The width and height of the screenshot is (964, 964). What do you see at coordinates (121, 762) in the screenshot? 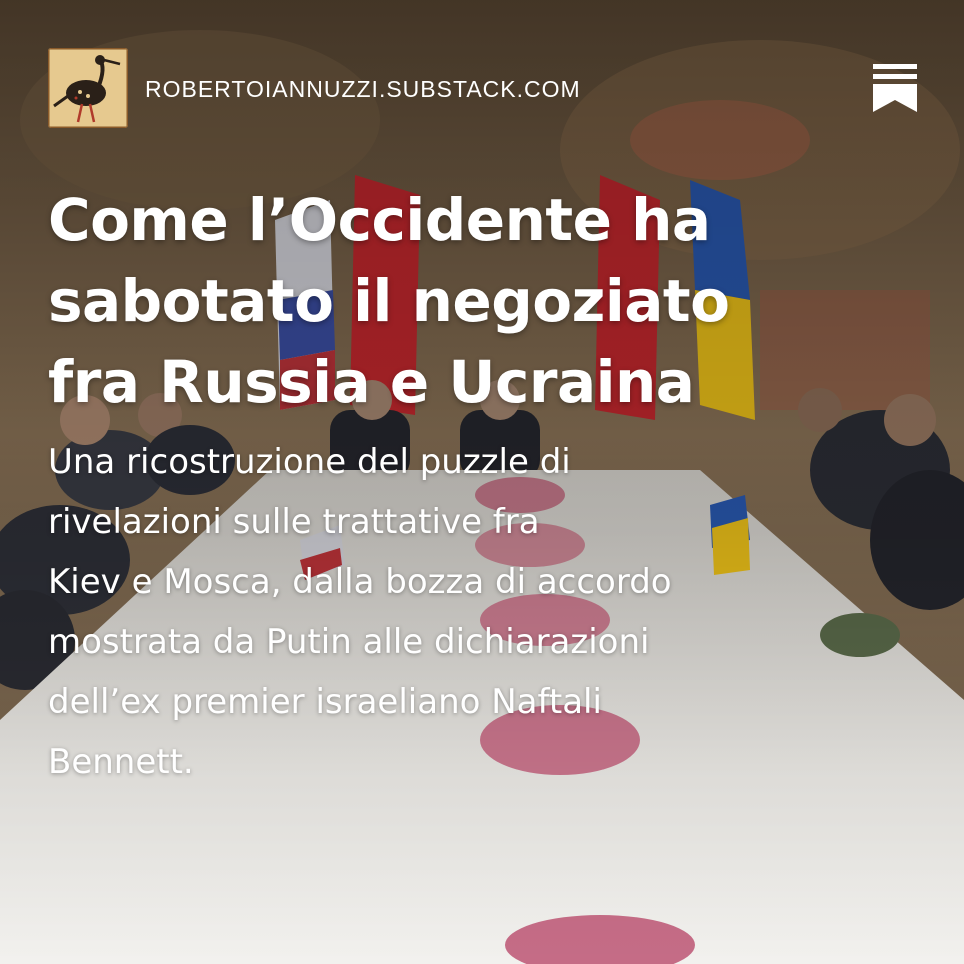
I see `subtitle-line: Bennett.` at bounding box center [121, 762].